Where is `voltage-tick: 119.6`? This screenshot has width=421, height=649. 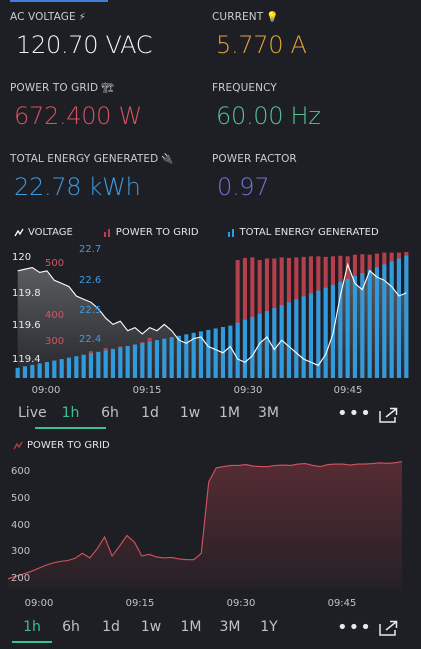
voltage-tick: 119.6 is located at coordinates (26, 325).